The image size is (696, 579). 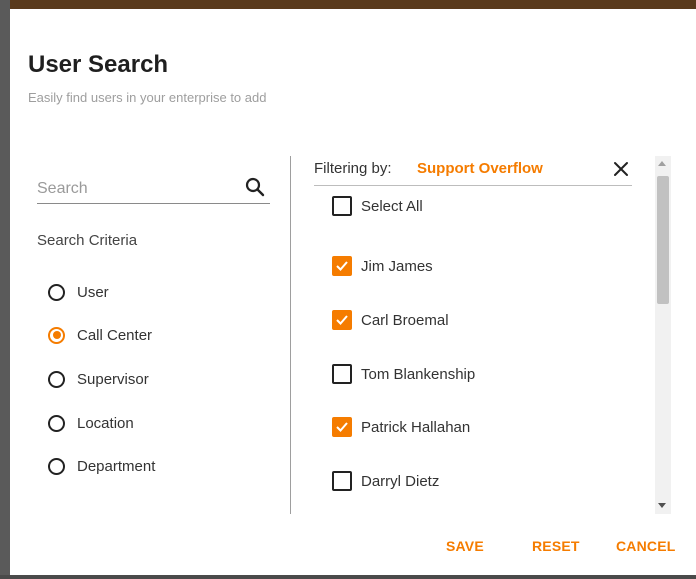 What do you see at coordinates (418, 374) in the screenshot?
I see `user-name: Tom Blankenship` at bounding box center [418, 374].